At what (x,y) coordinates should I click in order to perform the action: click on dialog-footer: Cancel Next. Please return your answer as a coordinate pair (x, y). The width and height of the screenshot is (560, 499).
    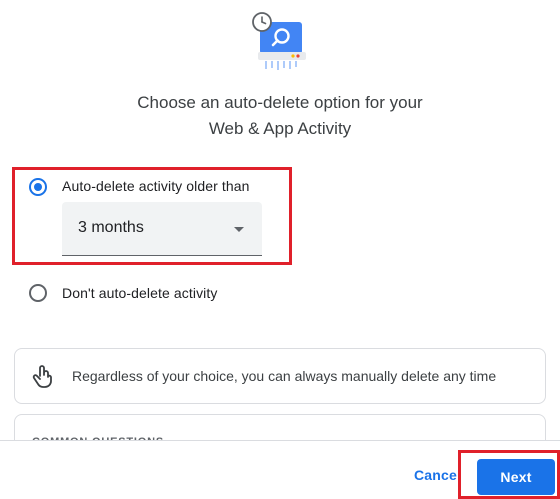
    Looking at the image, I should click on (280, 469).